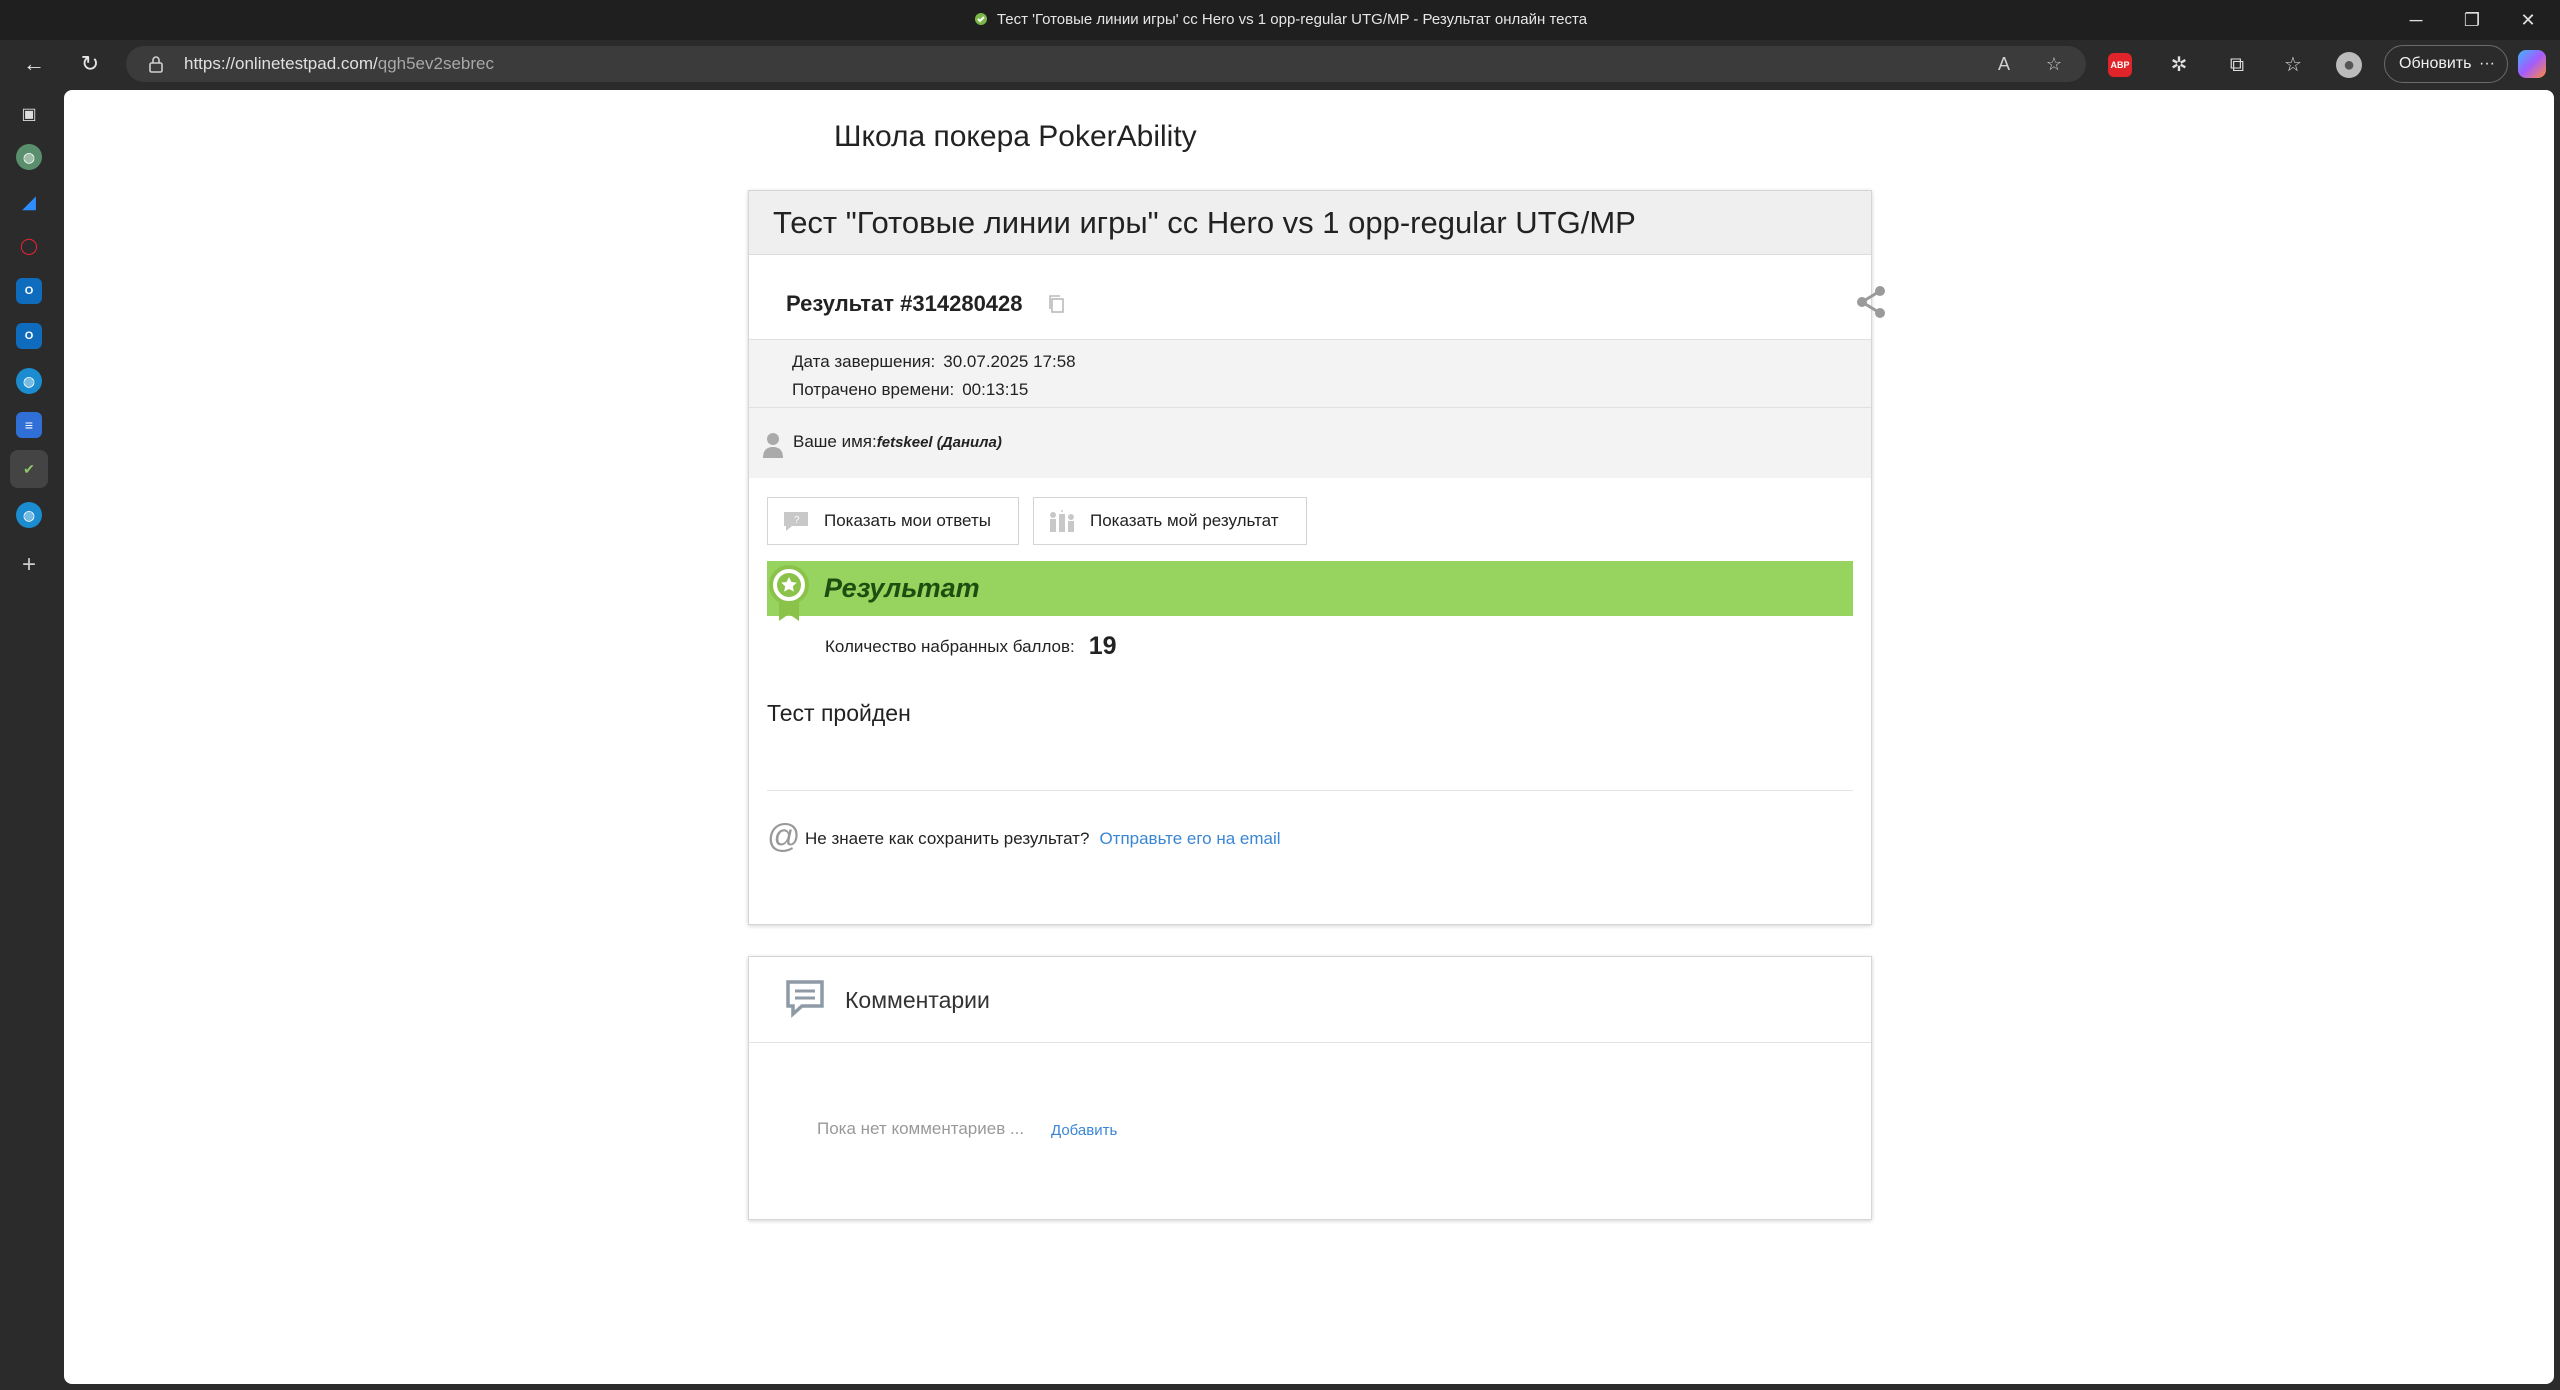  Describe the element at coordinates (2293, 65) in the screenshot. I see `collections-icon: ☆` at that location.